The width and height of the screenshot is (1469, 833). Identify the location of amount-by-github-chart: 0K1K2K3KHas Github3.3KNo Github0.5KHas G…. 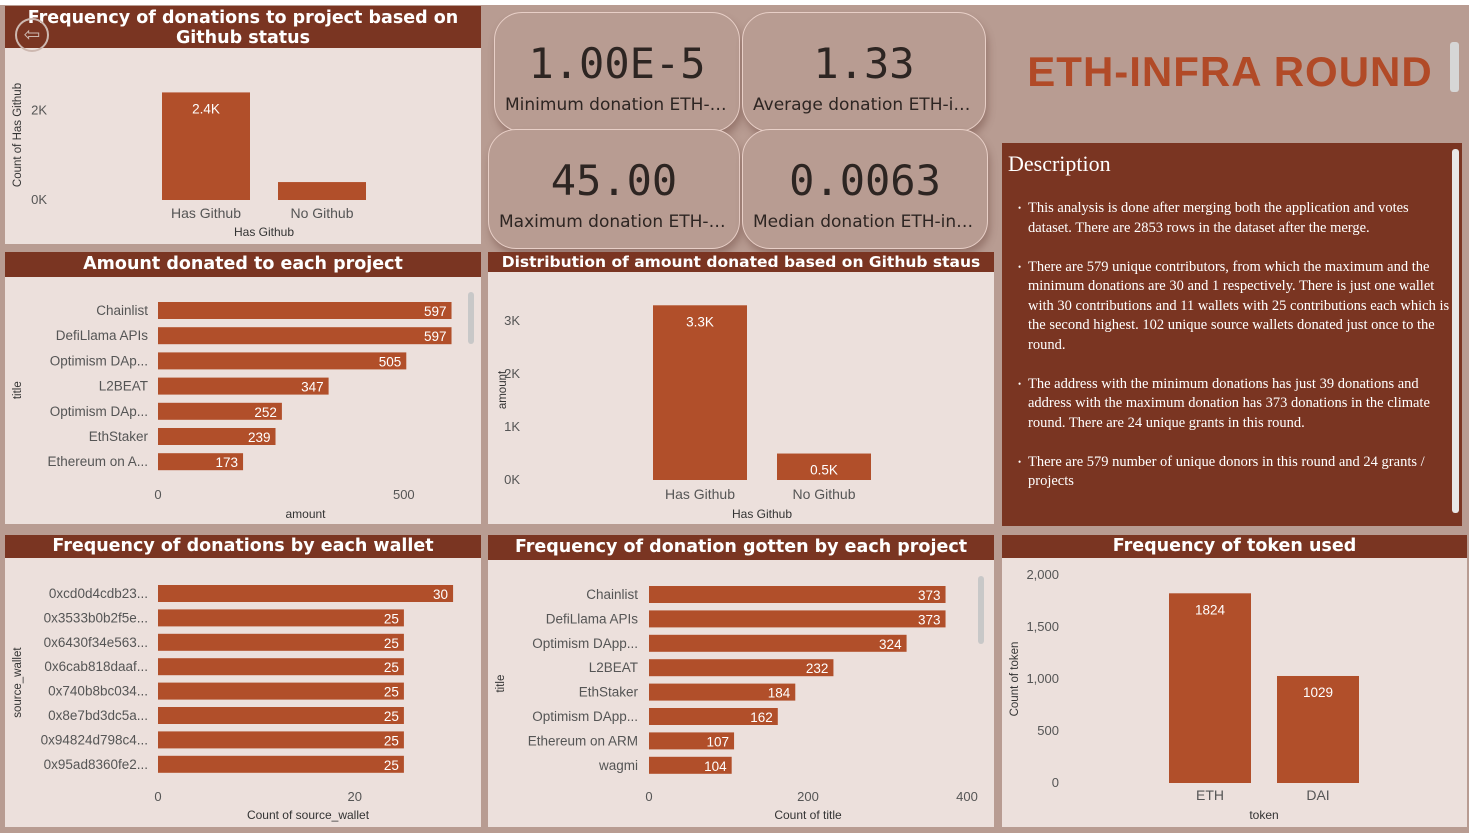
(684, 413).